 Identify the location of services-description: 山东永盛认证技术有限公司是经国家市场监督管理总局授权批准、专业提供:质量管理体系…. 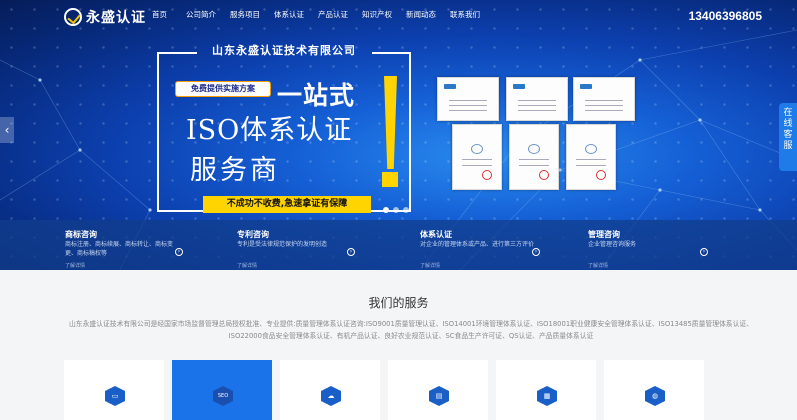
(411, 330).